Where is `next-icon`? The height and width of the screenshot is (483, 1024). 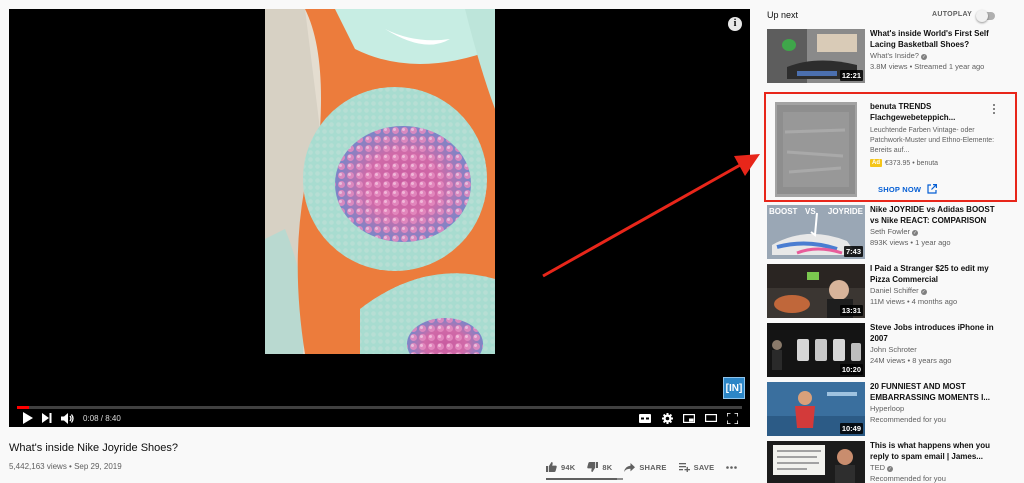 next-icon is located at coordinates (47, 418).